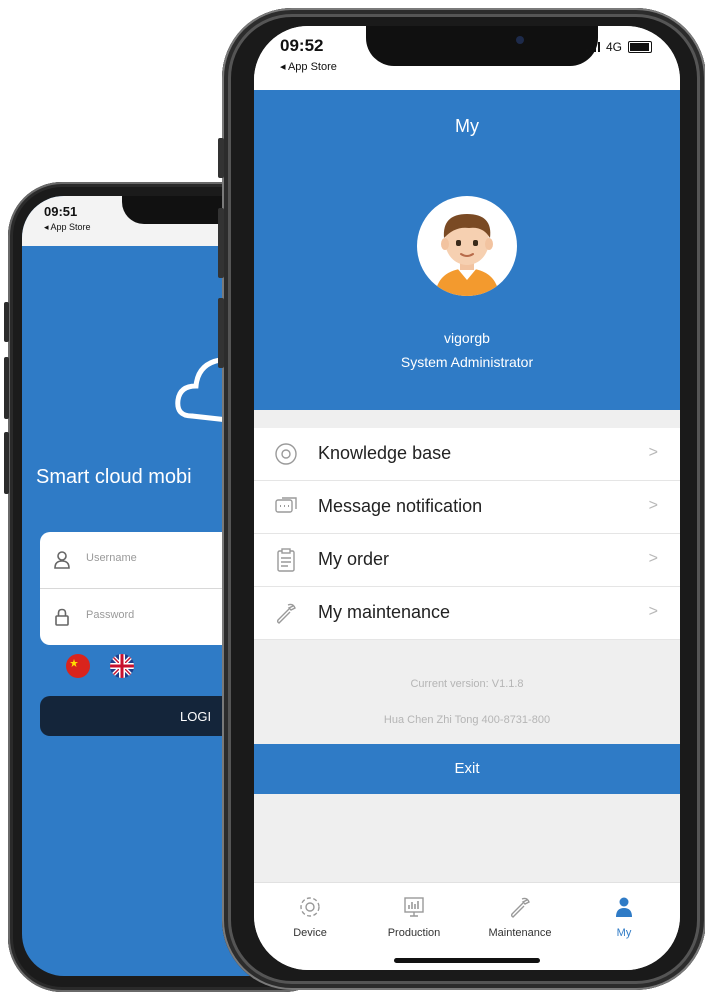 Image resolution: width=705 pixels, height=992 pixels. Describe the element at coordinates (62, 617) in the screenshot. I see `lock-icon` at that location.